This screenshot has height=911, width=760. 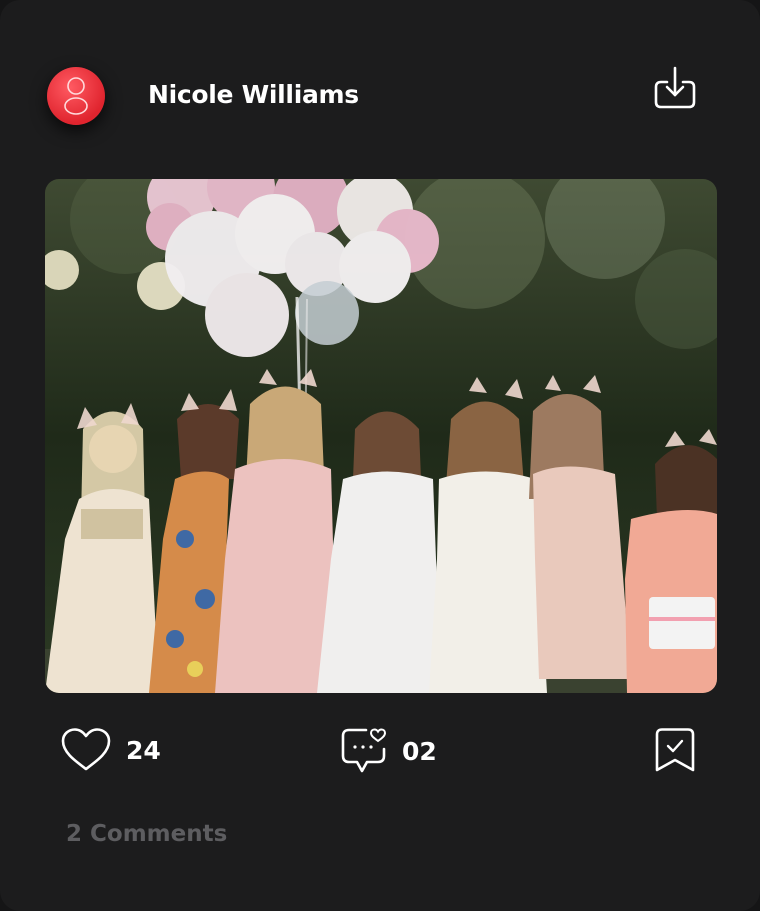 I want to click on author-name: Nicole Williams, so click(x=253, y=94).